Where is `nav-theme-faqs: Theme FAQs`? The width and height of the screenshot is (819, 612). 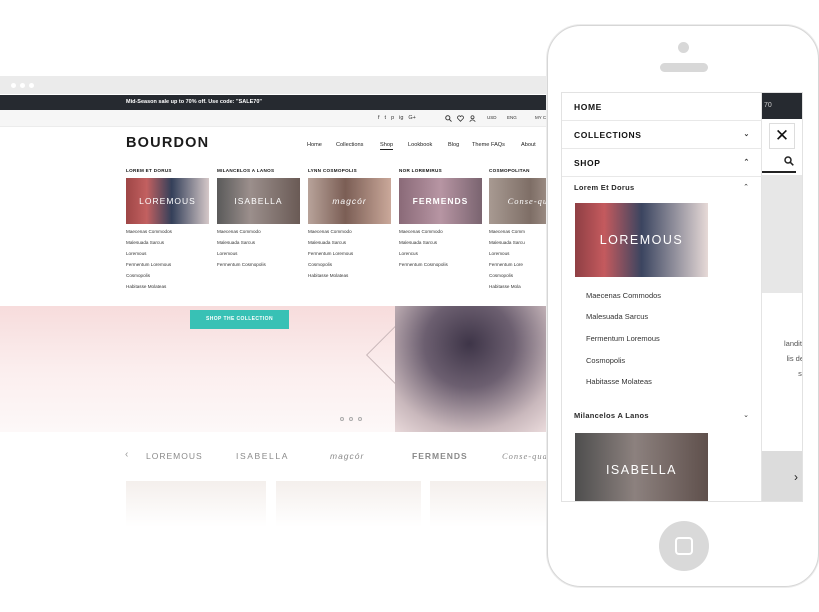 nav-theme-faqs: Theme FAQs is located at coordinates (488, 145).